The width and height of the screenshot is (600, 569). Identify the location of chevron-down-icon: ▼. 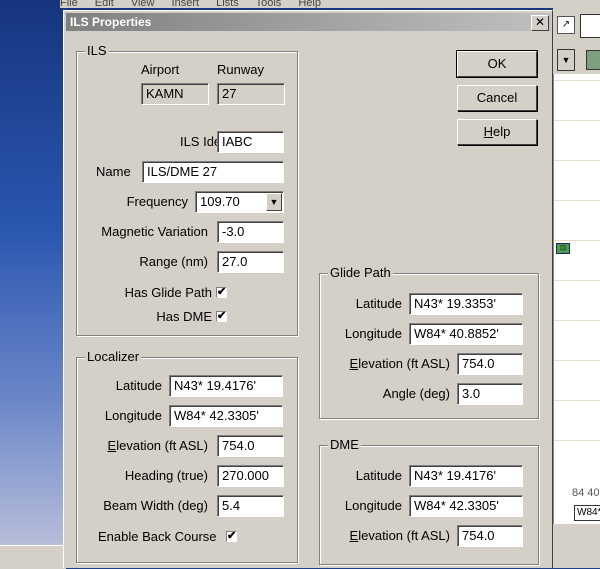
(274, 202).